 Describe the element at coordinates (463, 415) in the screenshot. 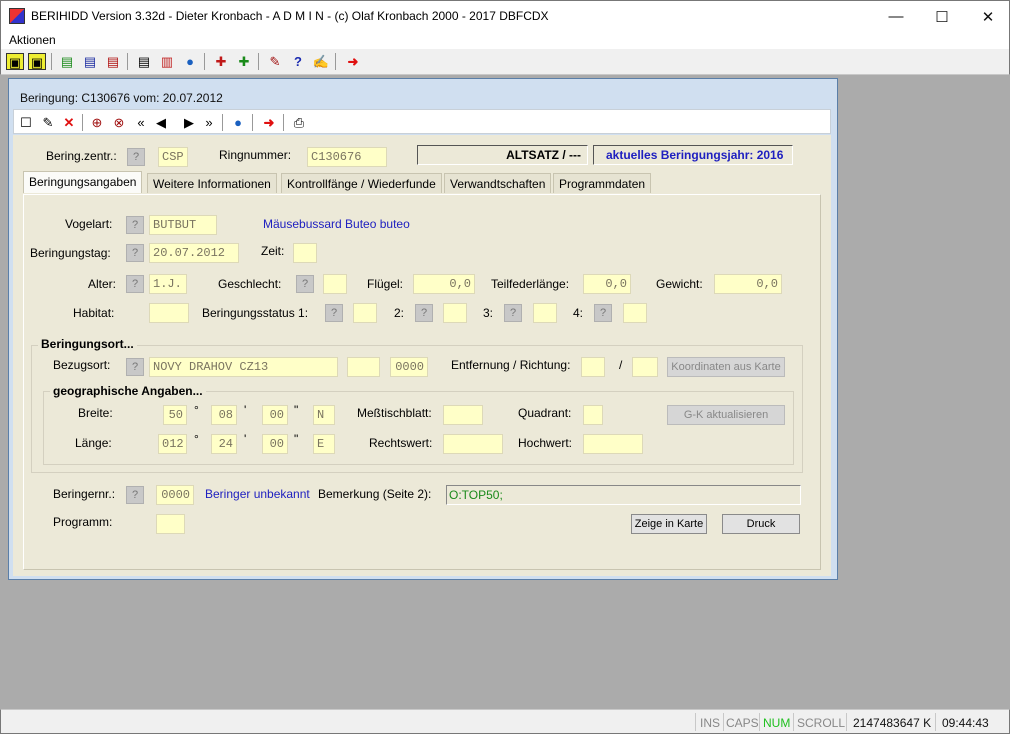

I see `messtischblatt-input` at that location.